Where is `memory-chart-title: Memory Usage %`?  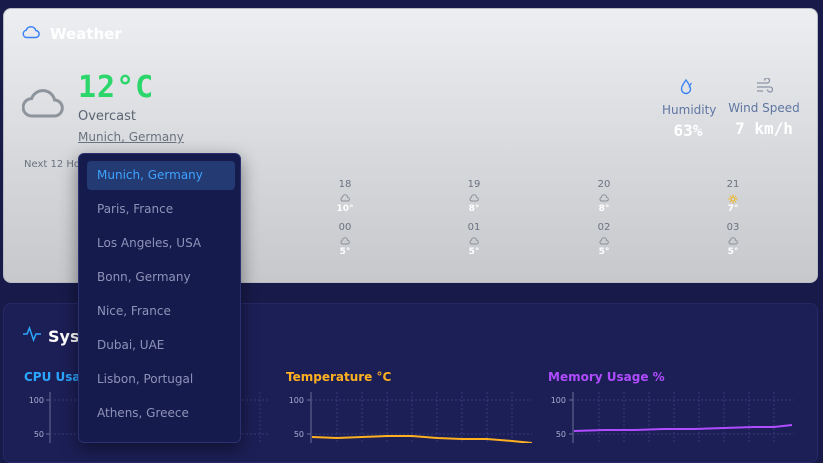
memory-chart-title: Memory Usage % is located at coordinates (606, 377).